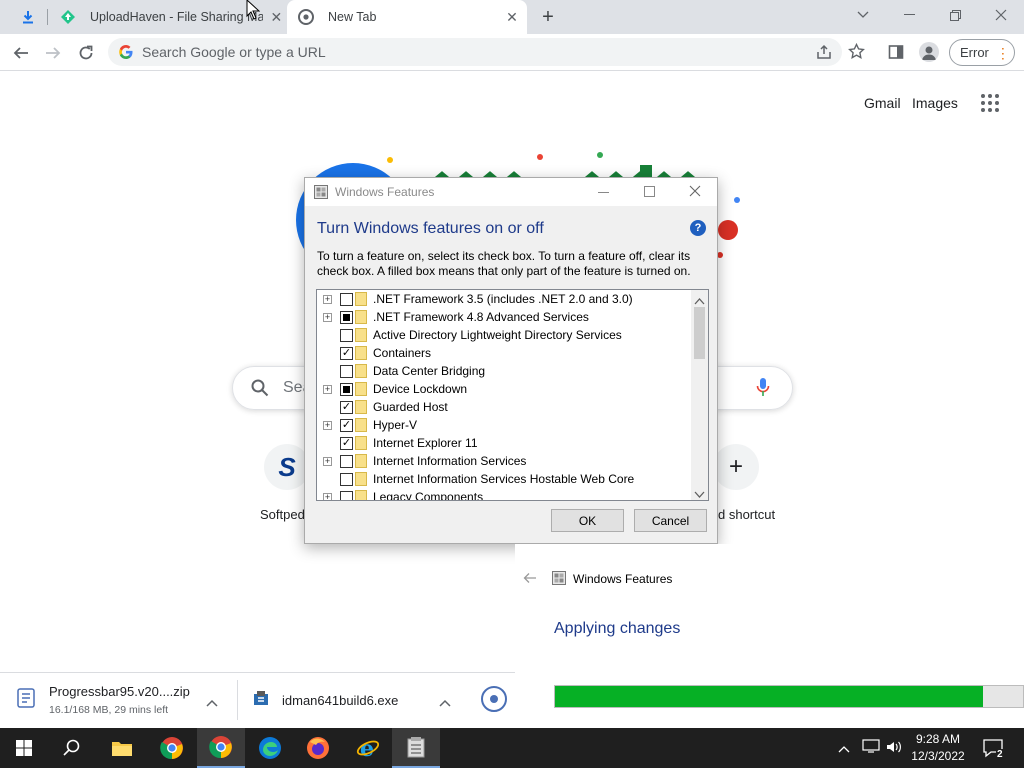  Describe the element at coordinates (670, 520) in the screenshot. I see `cancel-button: Cancel` at that location.